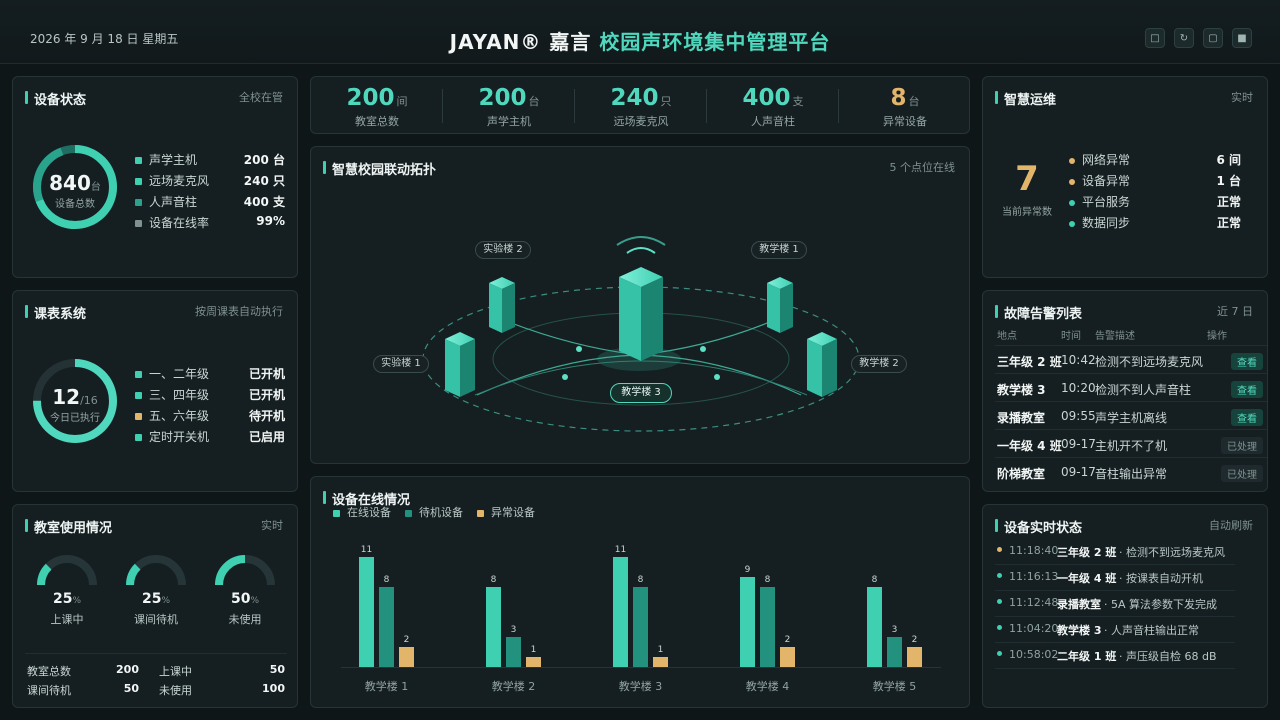 The height and width of the screenshot is (720, 1280). I want to click on ops-label: 设备异常, so click(1106, 181).